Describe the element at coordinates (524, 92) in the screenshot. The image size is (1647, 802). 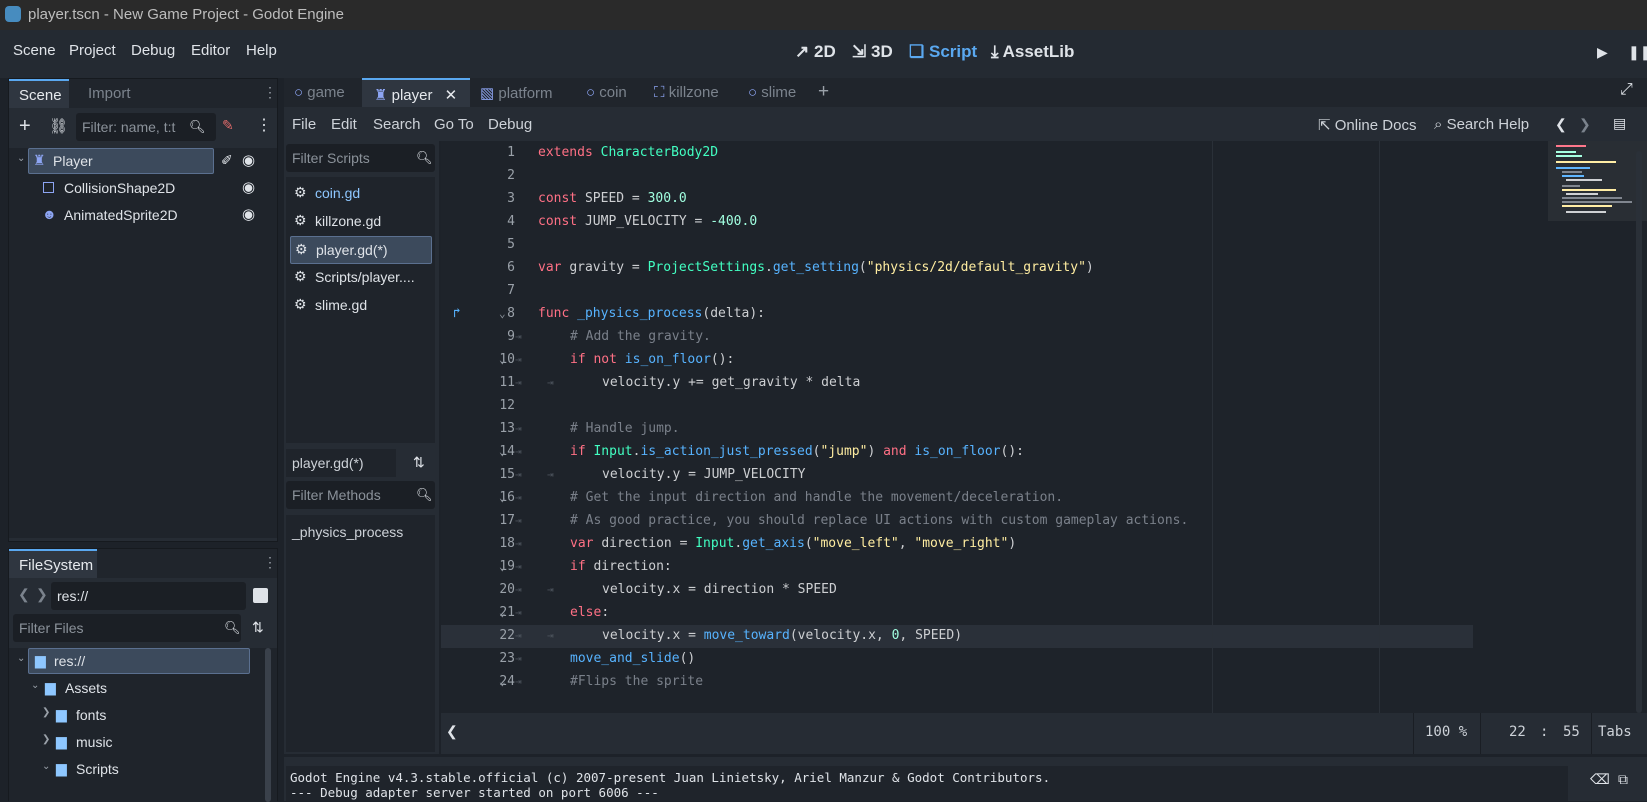
I see `scene-tab-platform: ▧ platform` at that location.